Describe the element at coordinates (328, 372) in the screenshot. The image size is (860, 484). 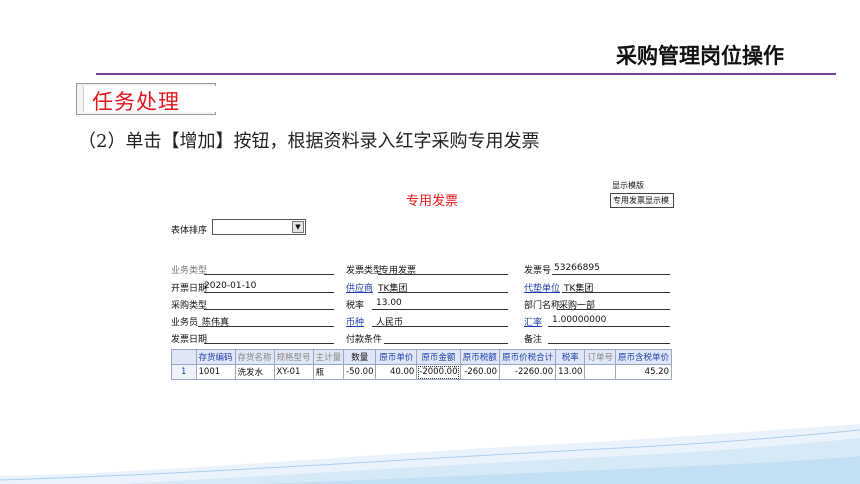
I see `cell-unit: 瓶` at that location.